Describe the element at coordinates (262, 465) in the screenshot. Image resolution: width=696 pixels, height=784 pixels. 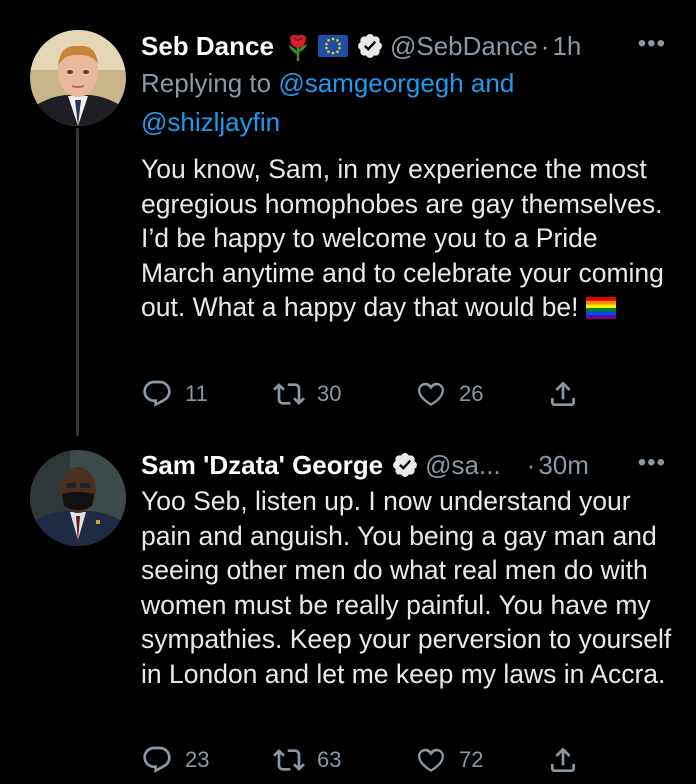
I see `author-name: Sam 'Dzata' George` at that location.